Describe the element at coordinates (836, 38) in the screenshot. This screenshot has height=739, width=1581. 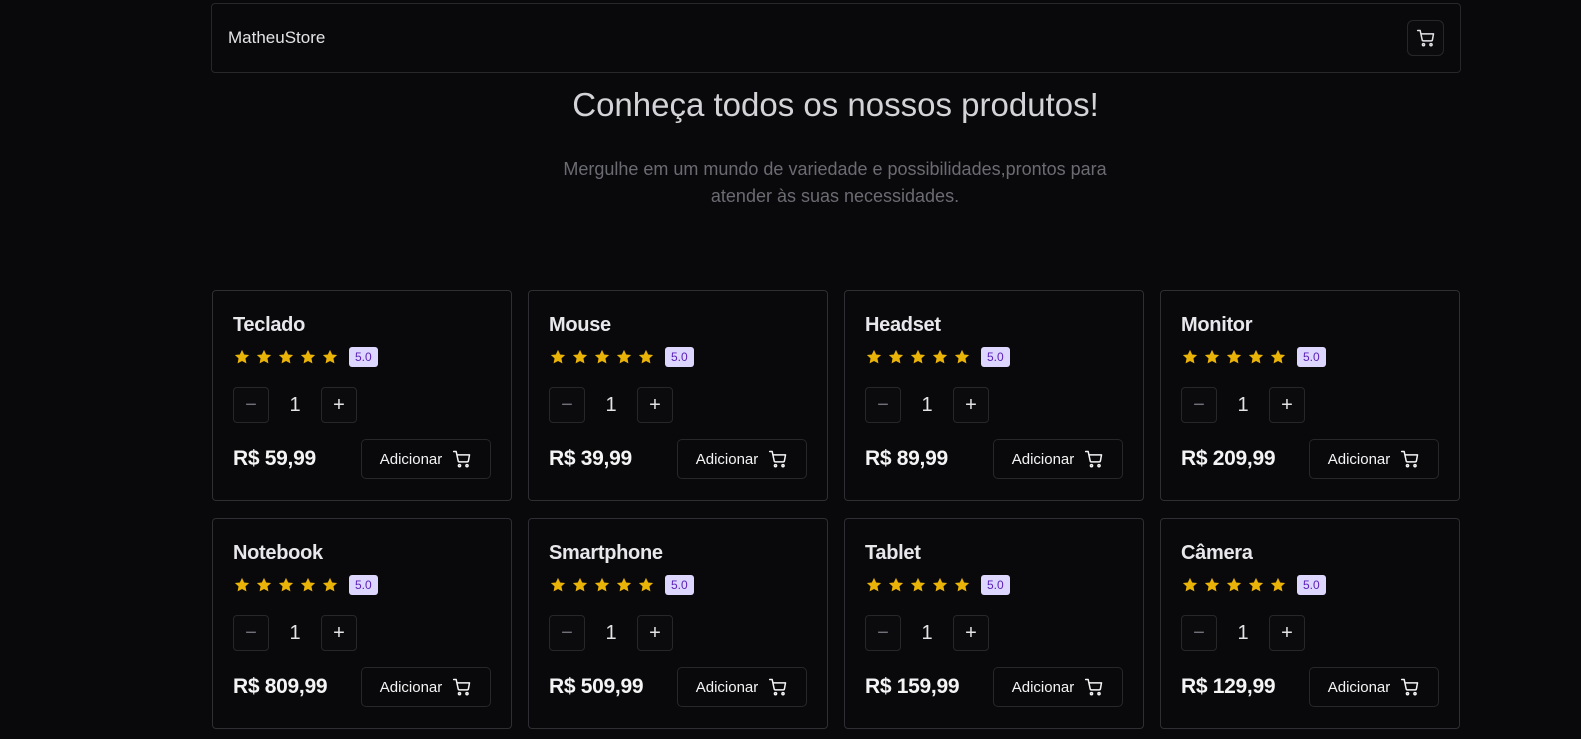
I see `site-header: MatheuStore` at that location.